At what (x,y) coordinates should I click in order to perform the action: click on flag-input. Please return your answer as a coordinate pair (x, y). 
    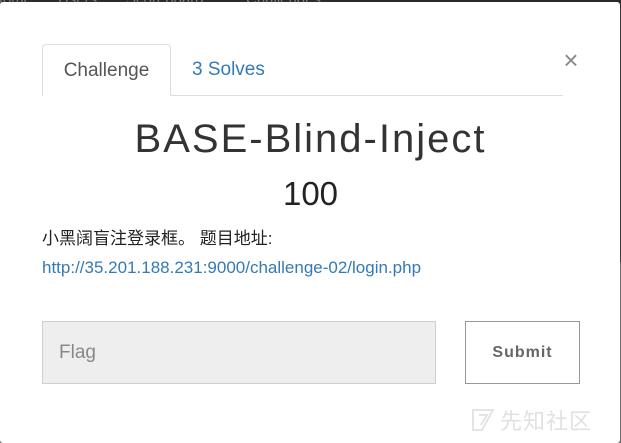
    Looking at the image, I should click on (239, 352).